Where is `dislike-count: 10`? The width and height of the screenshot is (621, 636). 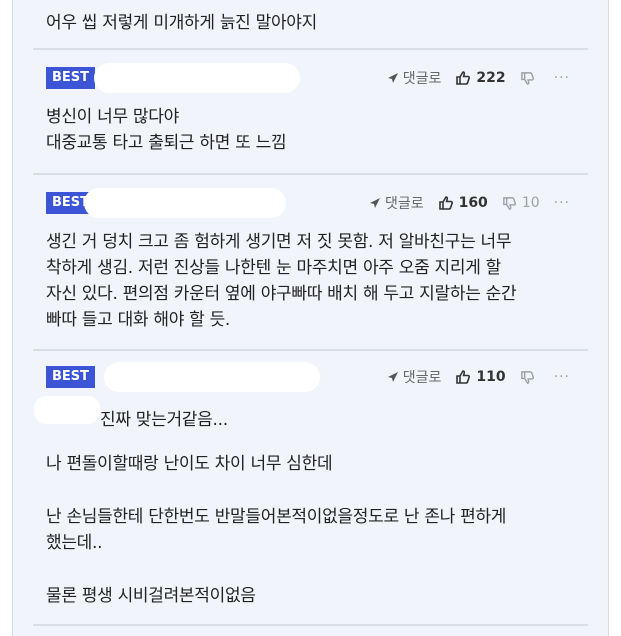 dislike-count: 10 is located at coordinates (530, 203).